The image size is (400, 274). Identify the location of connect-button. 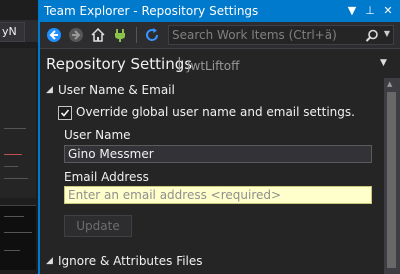
(120, 35).